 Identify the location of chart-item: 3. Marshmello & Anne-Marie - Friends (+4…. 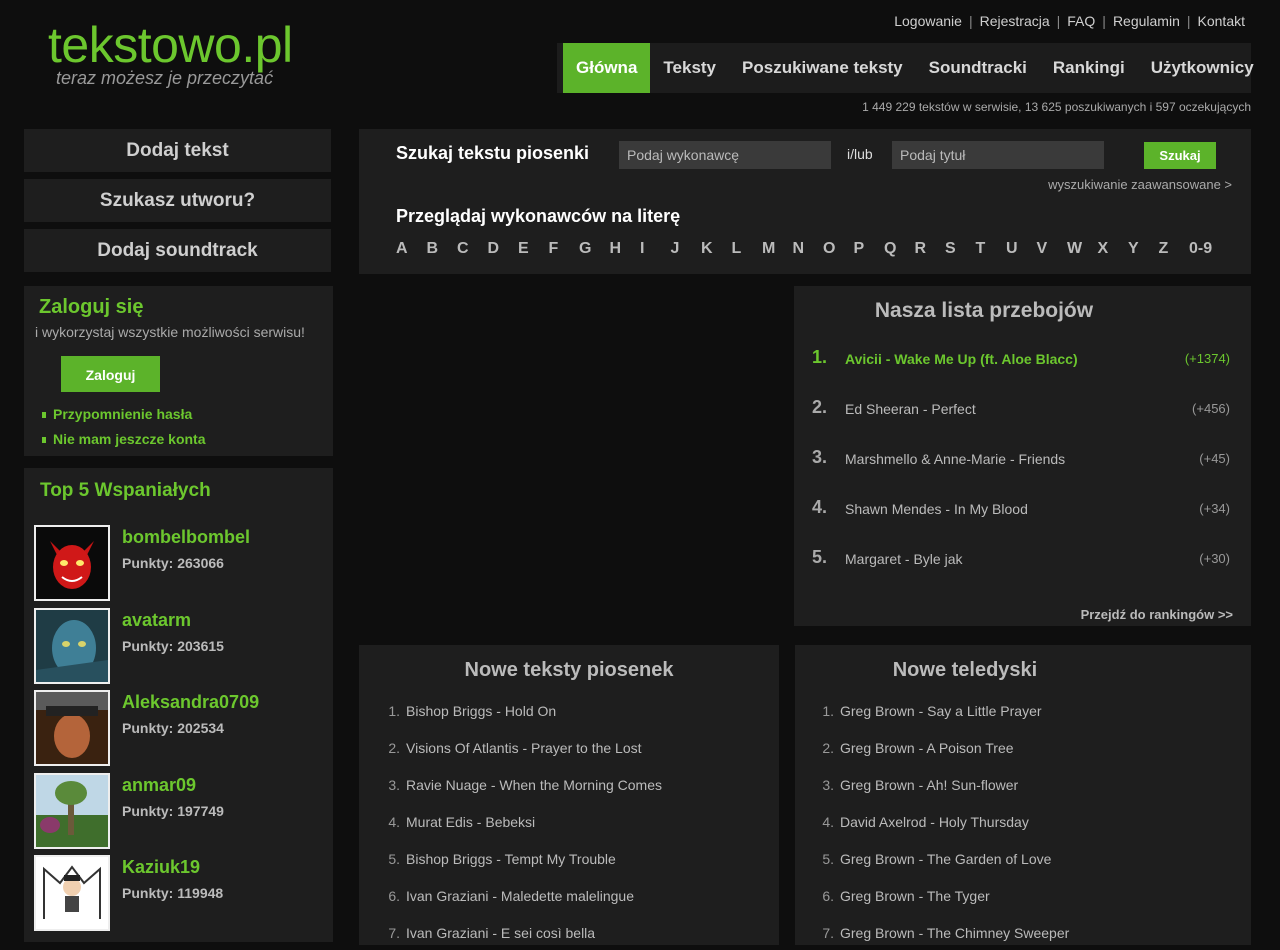
(1021, 459).